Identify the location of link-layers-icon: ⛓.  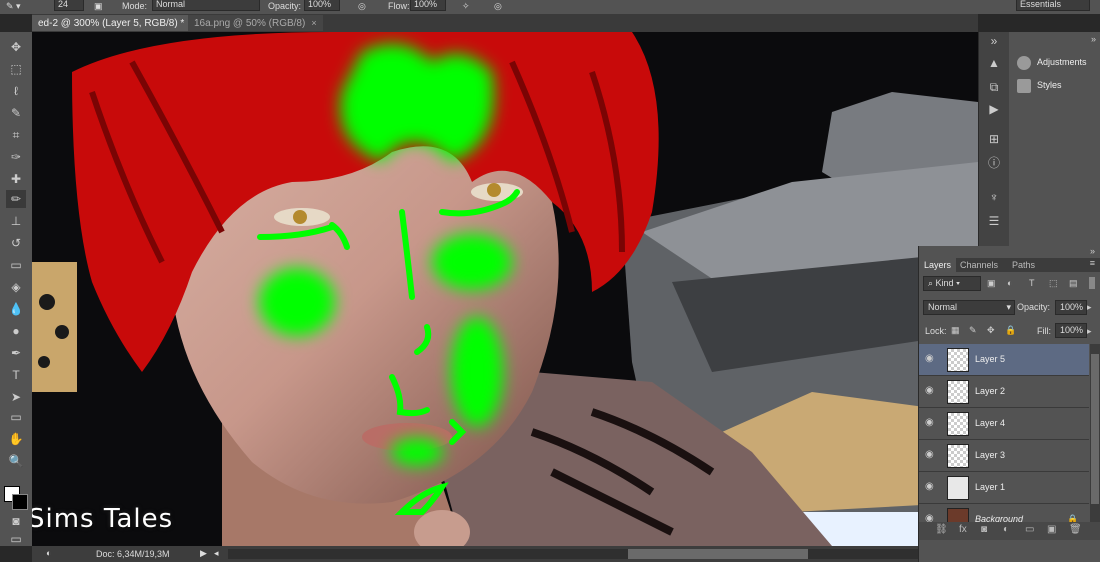
(941, 529).